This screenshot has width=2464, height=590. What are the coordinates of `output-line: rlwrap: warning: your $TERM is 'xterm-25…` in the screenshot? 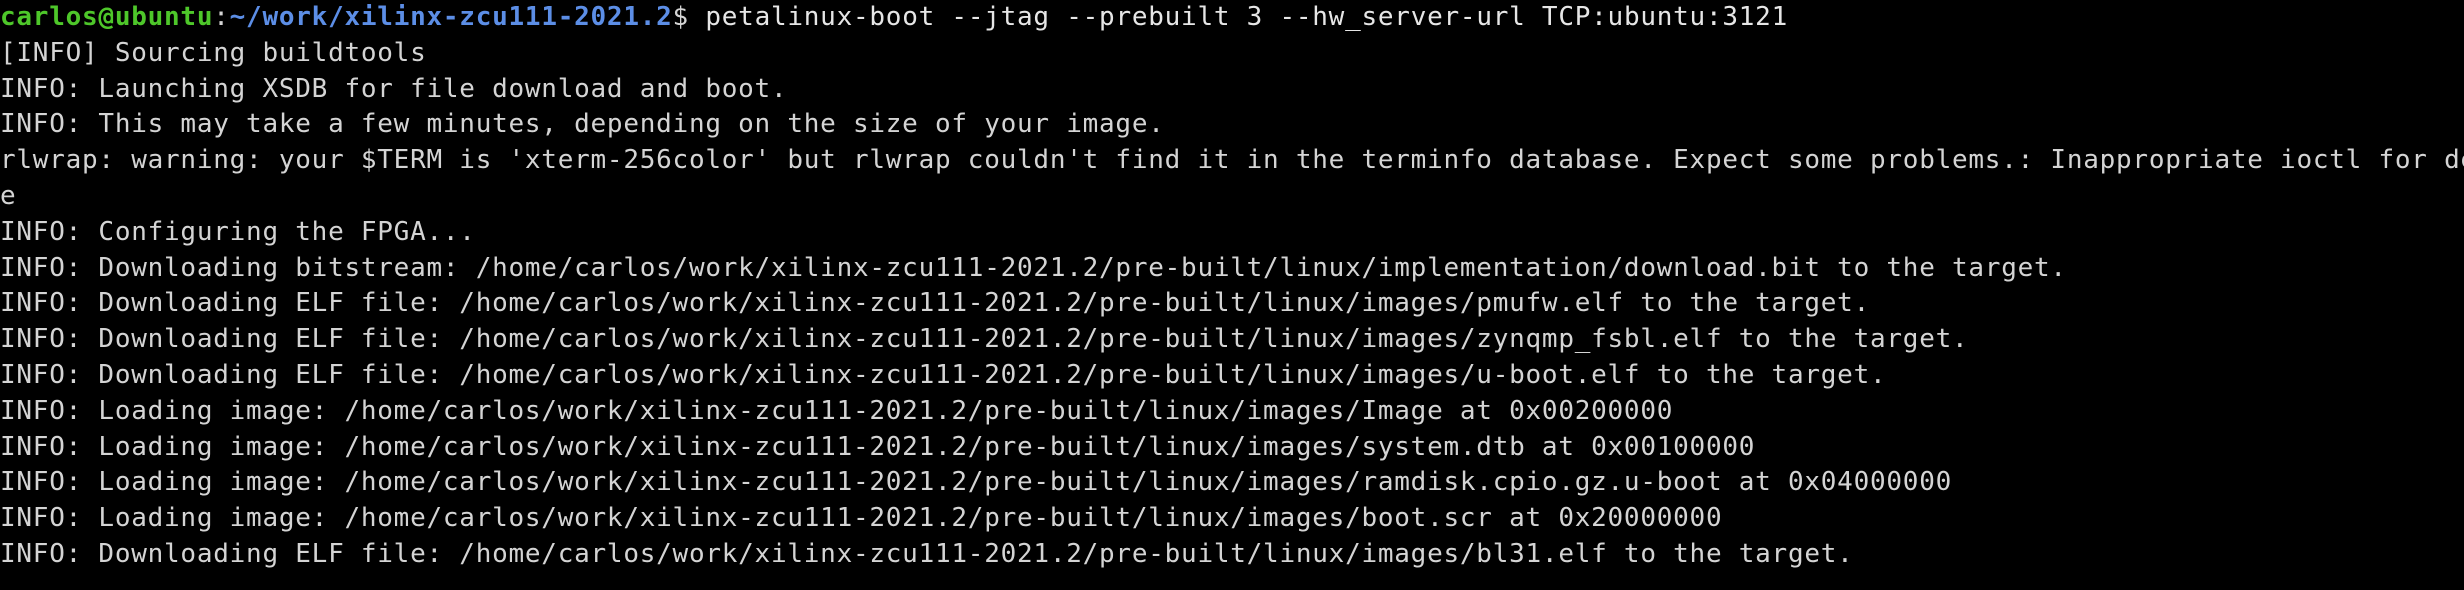 It's located at (1232, 160).